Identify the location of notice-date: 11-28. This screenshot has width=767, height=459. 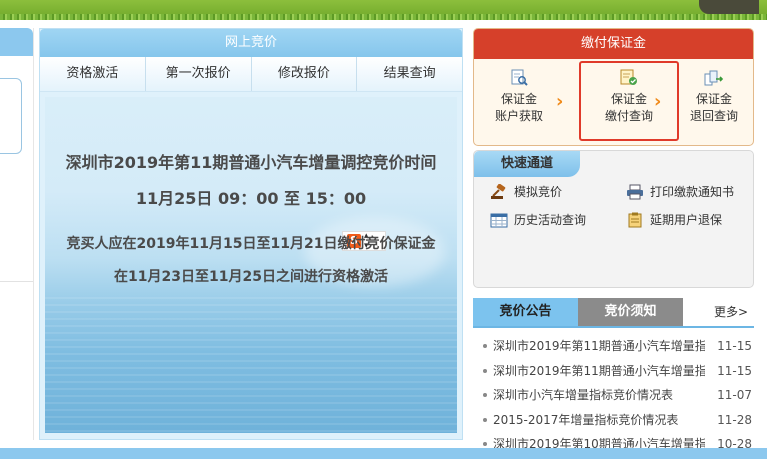
(734, 419).